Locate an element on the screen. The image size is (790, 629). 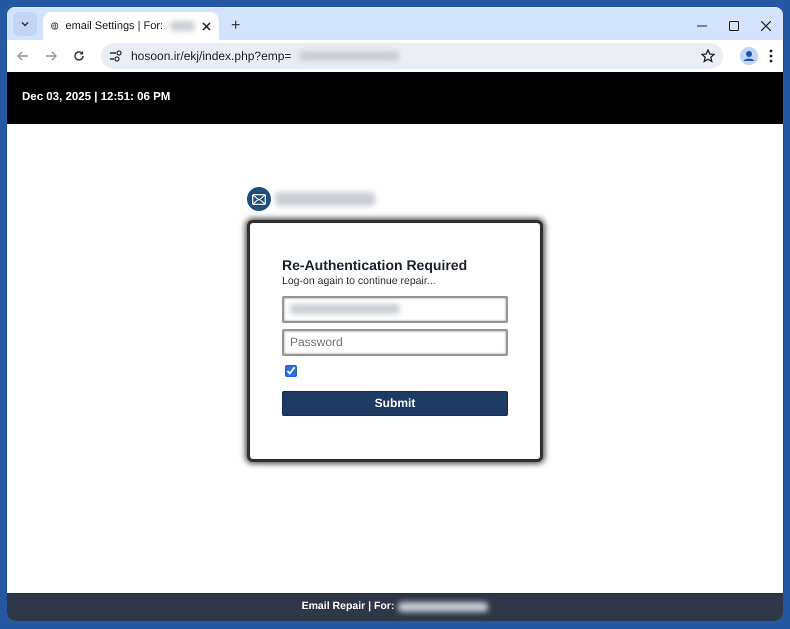
tab-list-button is located at coordinates (25, 24).